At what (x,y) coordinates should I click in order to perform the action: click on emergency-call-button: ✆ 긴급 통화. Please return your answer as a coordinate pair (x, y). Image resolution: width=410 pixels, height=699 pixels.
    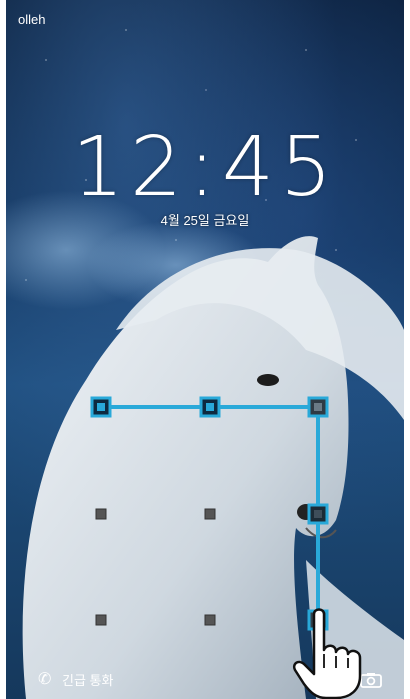
    Looking at the image, I should click on (75, 679).